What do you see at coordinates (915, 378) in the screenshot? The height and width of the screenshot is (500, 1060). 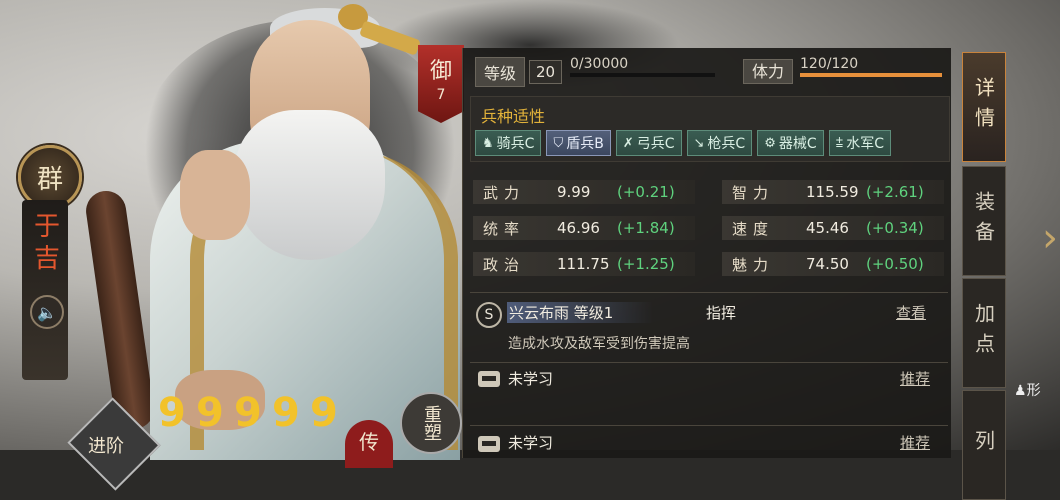 I see `slot-1-recommend: 推荐` at bounding box center [915, 378].